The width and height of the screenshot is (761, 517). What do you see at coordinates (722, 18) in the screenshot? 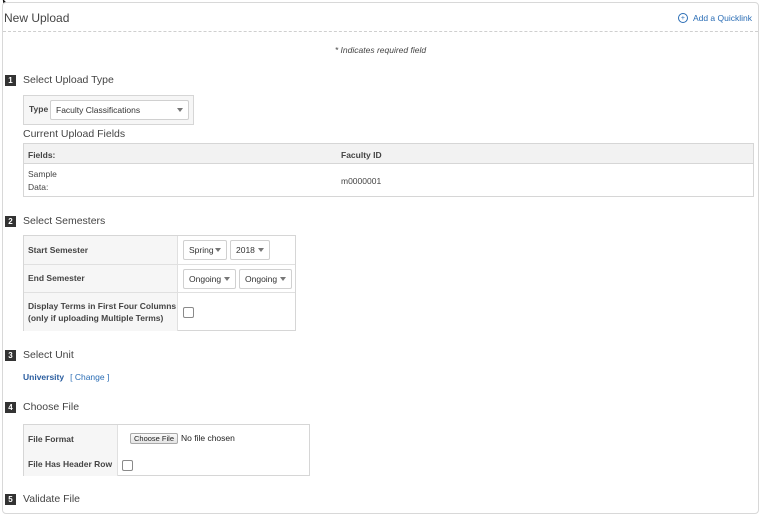
I see `add-quicklink-label: Add a Quicklink` at bounding box center [722, 18].